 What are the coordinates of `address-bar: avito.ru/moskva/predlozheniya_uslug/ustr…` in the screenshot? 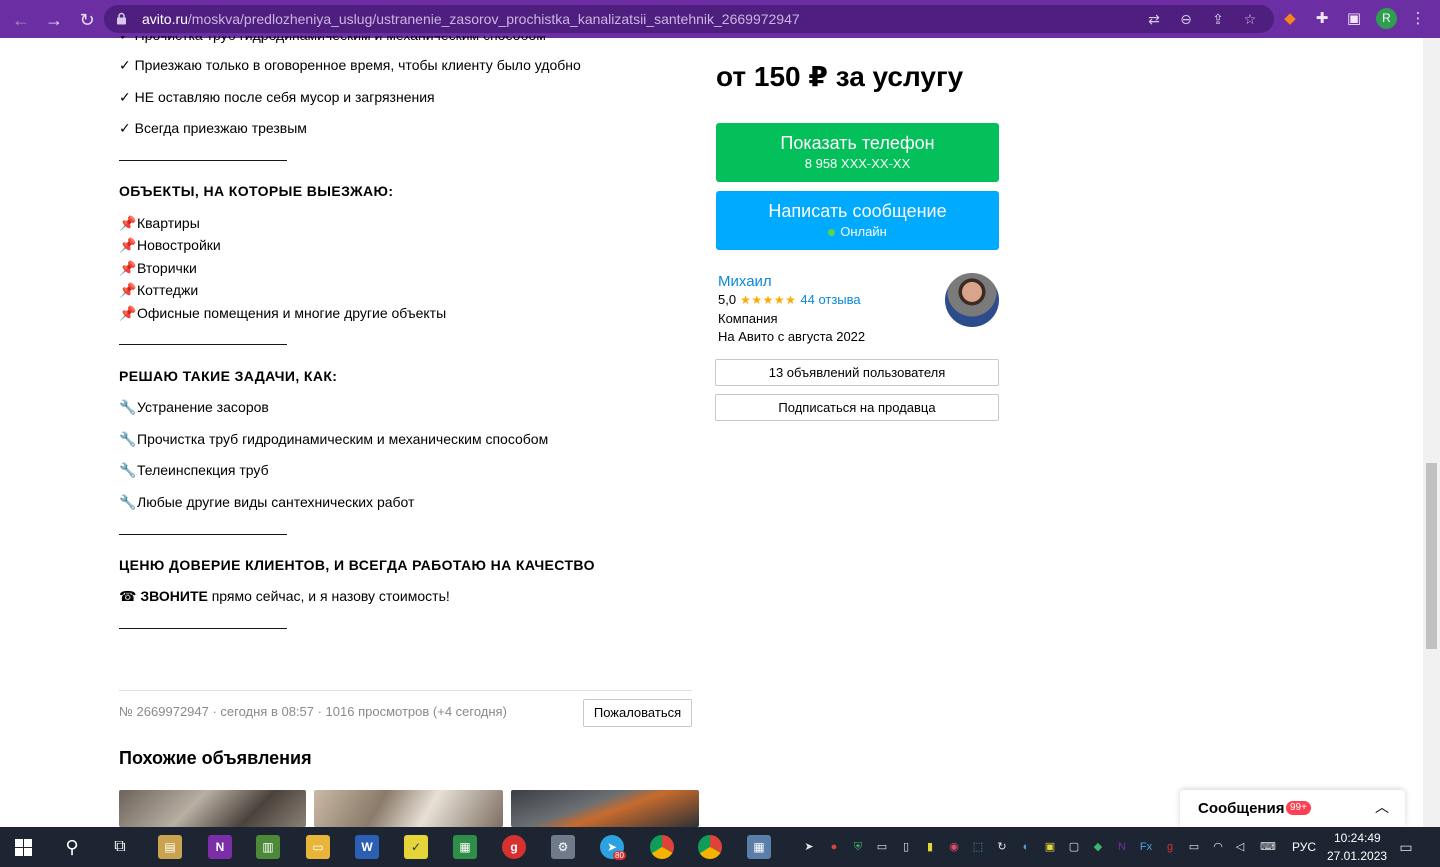 It's located at (689, 19).